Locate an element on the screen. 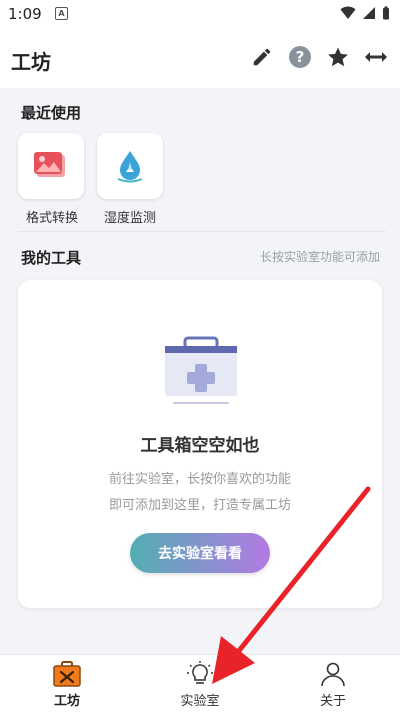 This screenshot has height=712, width=400. recent-item-label-format-convert: 格式转换 is located at coordinates (51, 218).